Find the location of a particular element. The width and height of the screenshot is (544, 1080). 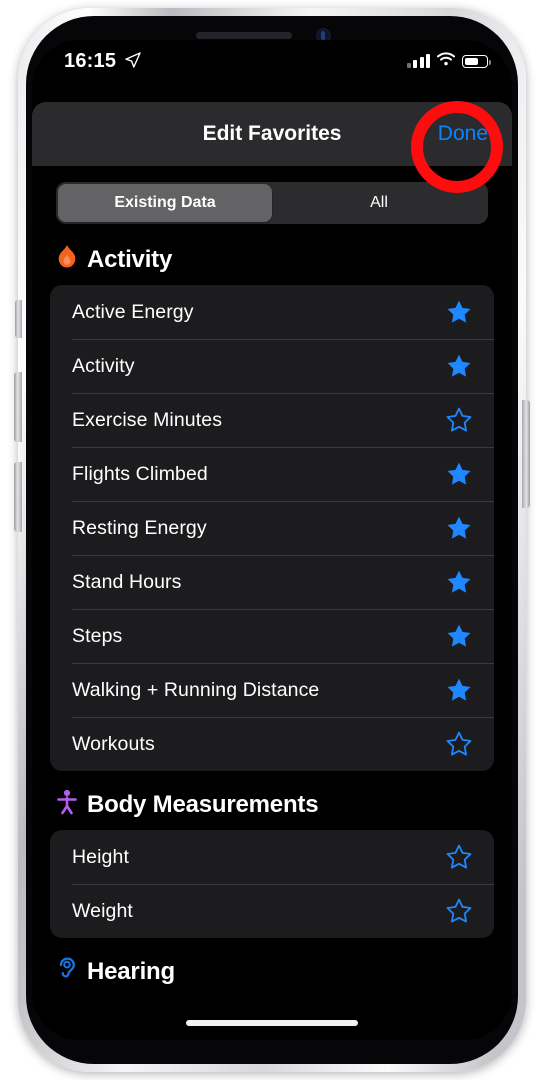

volume-up-button is located at coordinates (18, 407).